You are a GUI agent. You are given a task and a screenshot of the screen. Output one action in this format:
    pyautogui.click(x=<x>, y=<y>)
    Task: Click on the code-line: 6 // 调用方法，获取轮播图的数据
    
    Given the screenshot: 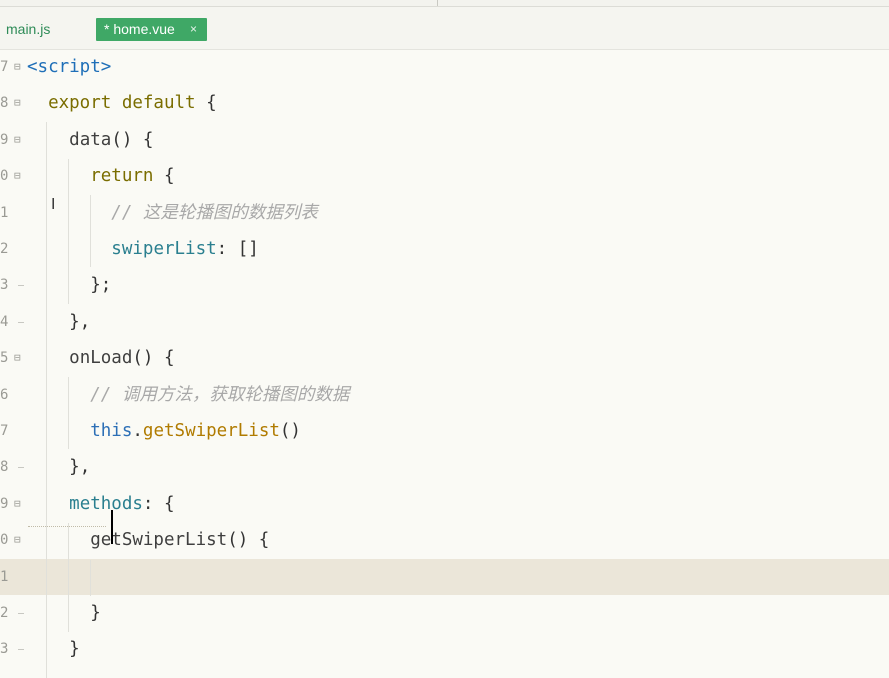 What is the action you would take?
    pyautogui.click(x=444, y=395)
    